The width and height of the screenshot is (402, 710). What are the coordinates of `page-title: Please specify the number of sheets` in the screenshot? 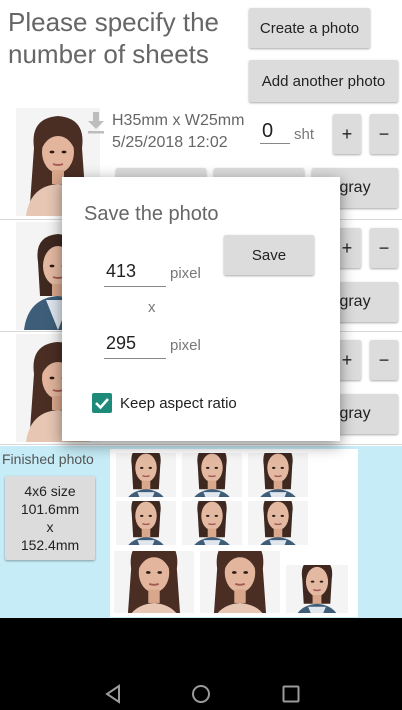 It's located at (114, 38).